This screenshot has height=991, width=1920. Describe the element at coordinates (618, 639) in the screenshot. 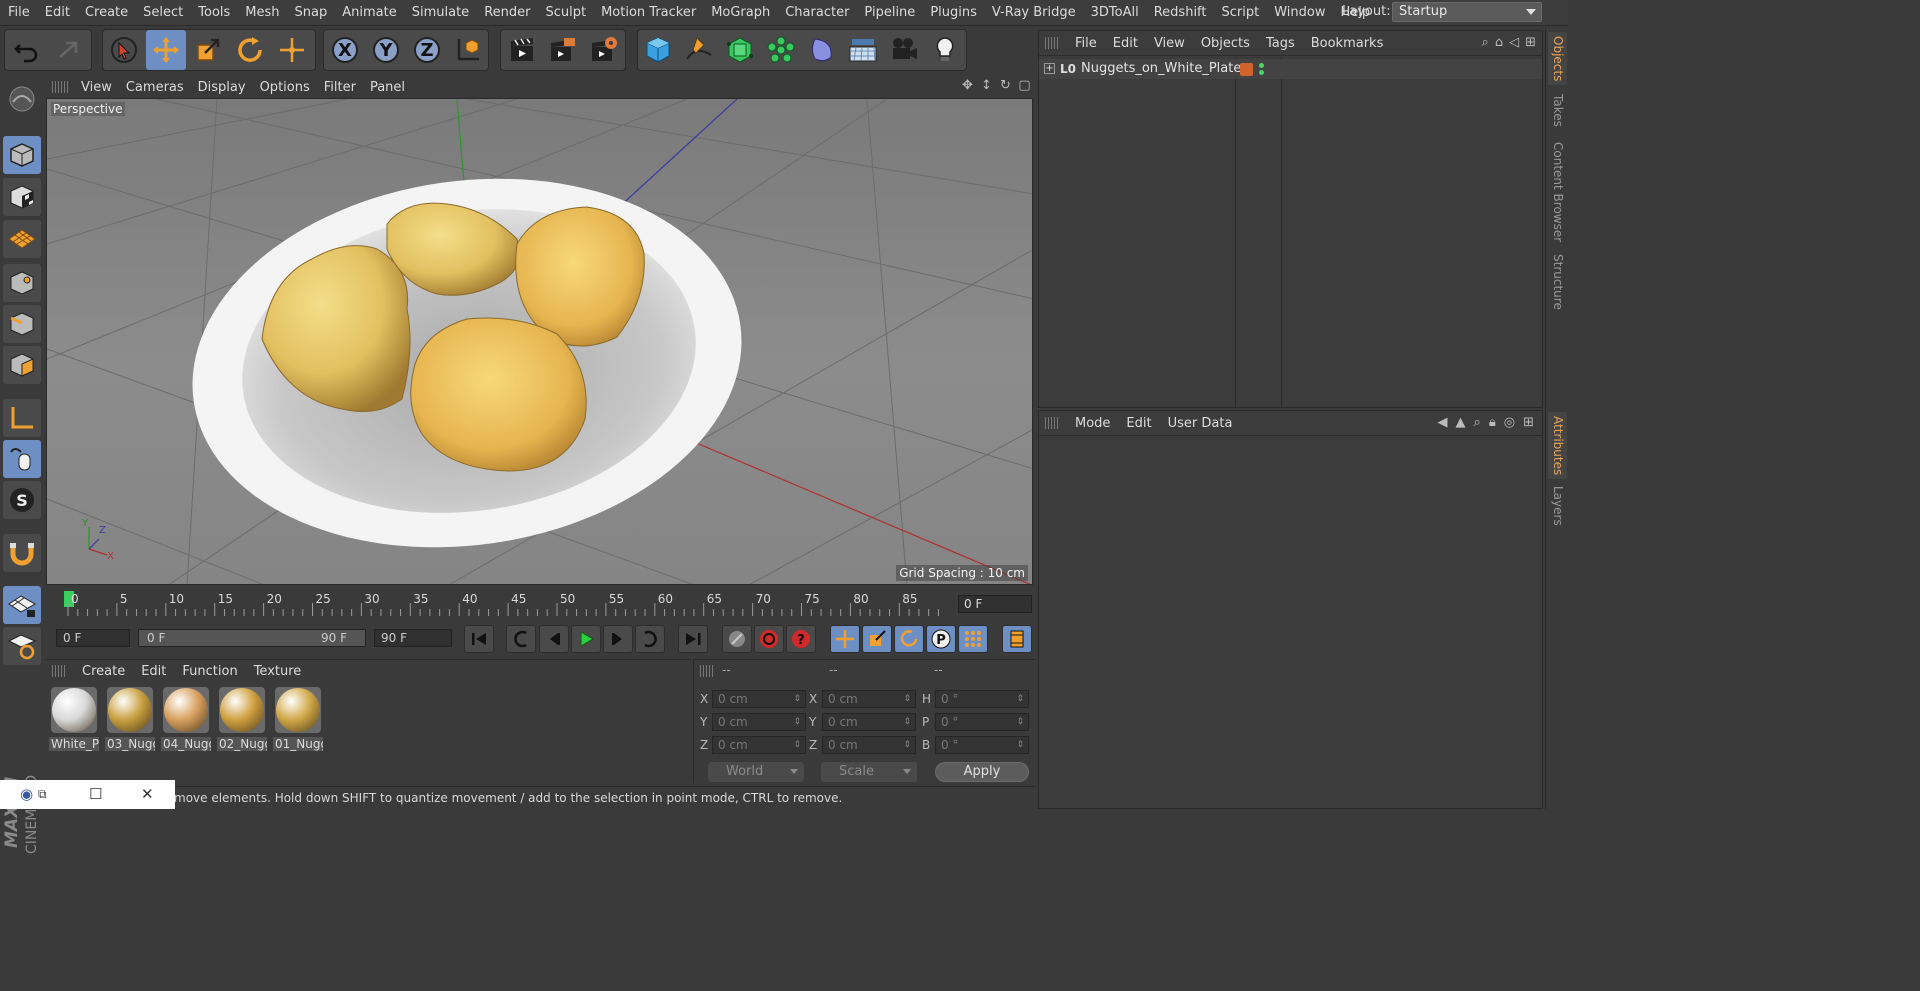

I see `next-frame-button` at that location.